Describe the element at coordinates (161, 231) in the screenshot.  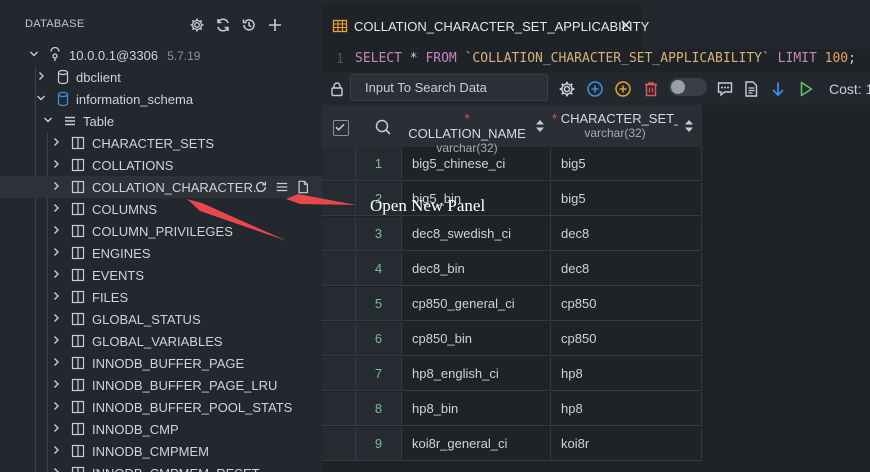
I see `sidebar-table-item: COLUMN_PRIVILEGES` at that location.